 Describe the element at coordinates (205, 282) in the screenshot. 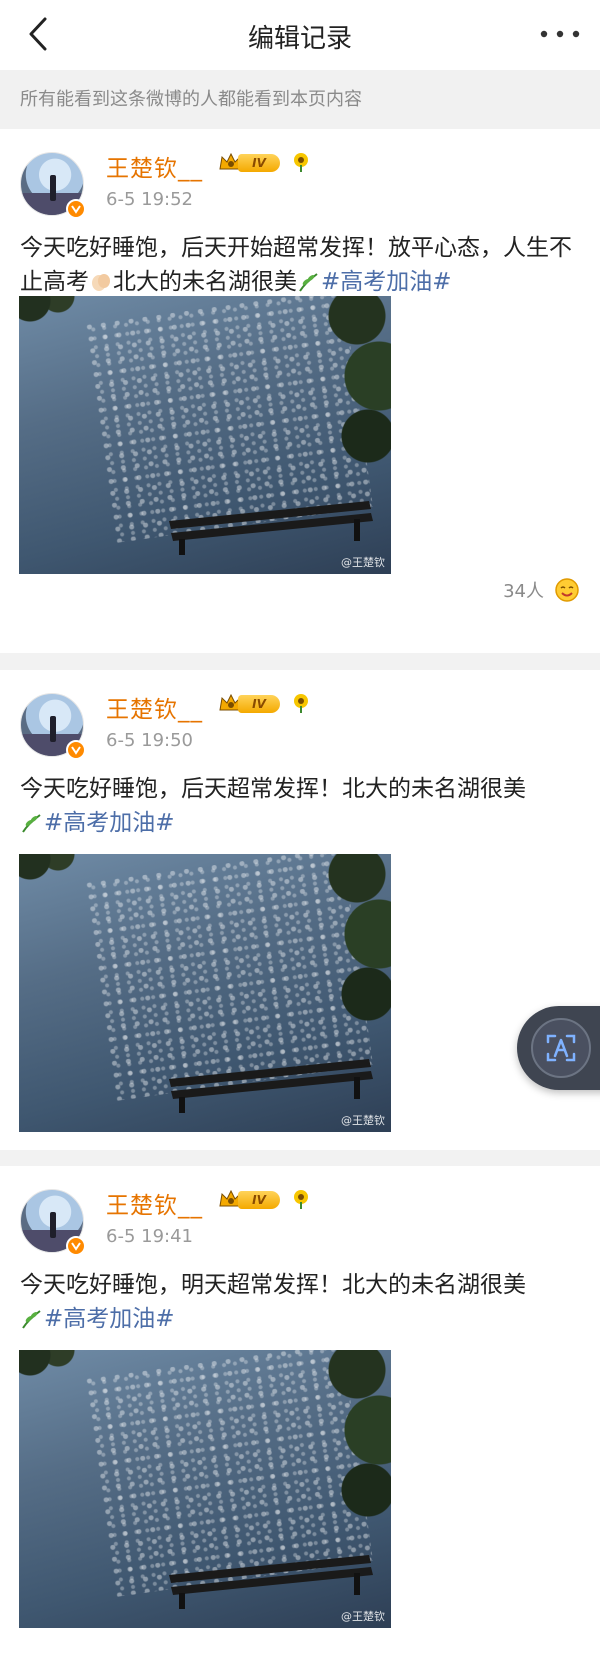

I see `post-text-part2: 北大的未名湖很美` at that location.